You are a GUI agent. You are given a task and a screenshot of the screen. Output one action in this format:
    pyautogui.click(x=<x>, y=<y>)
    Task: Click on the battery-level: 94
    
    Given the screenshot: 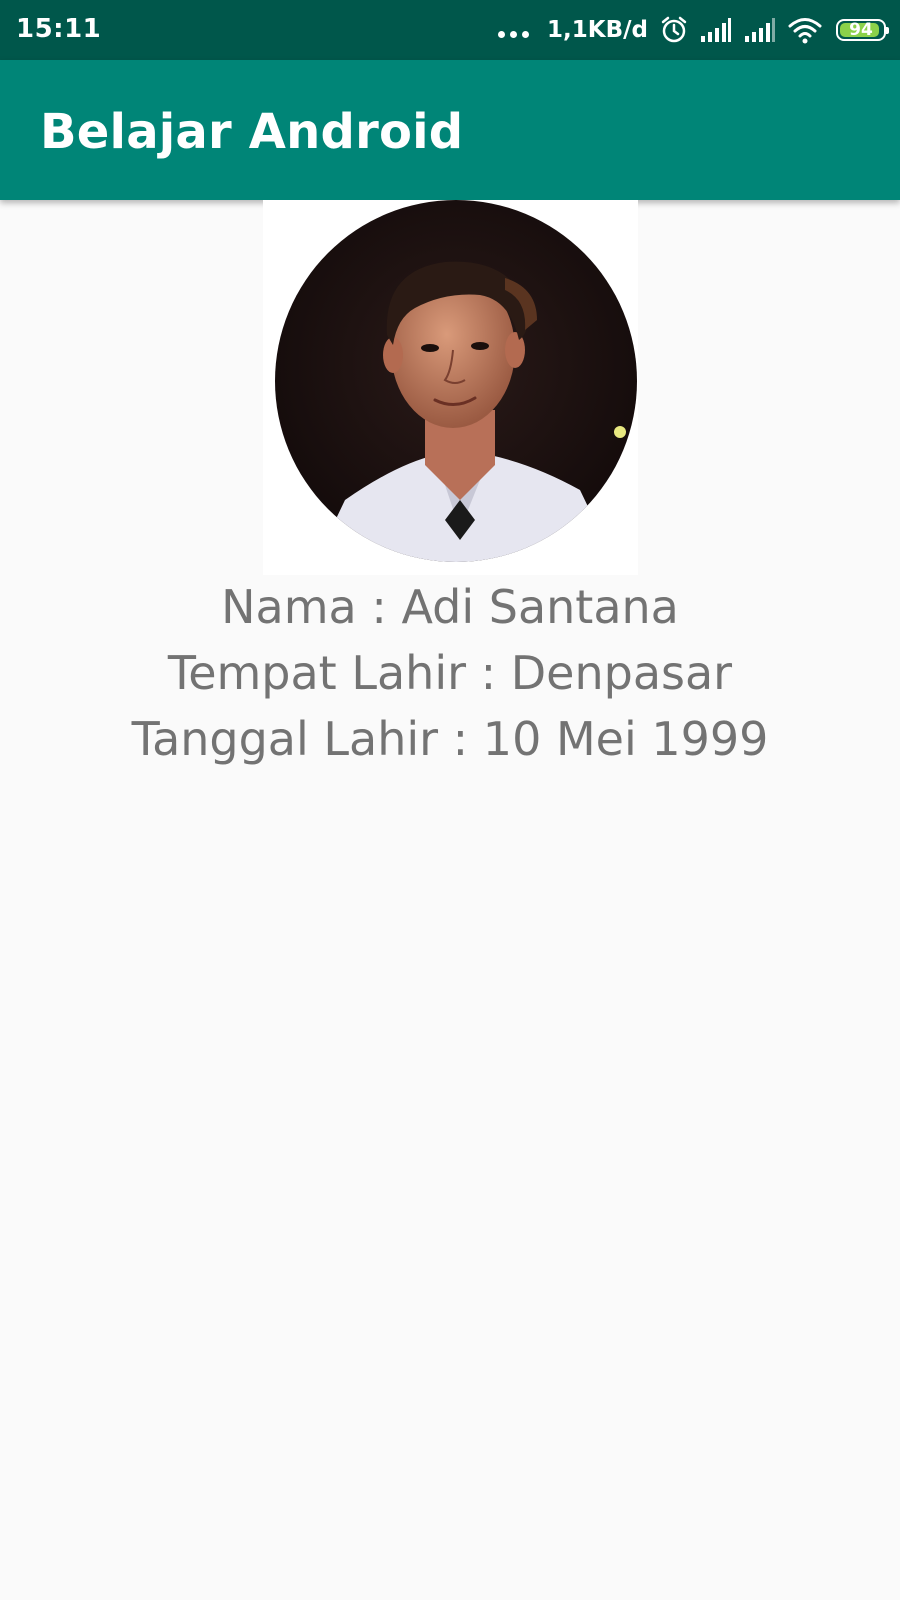 What is the action you would take?
    pyautogui.click(x=861, y=30)
    